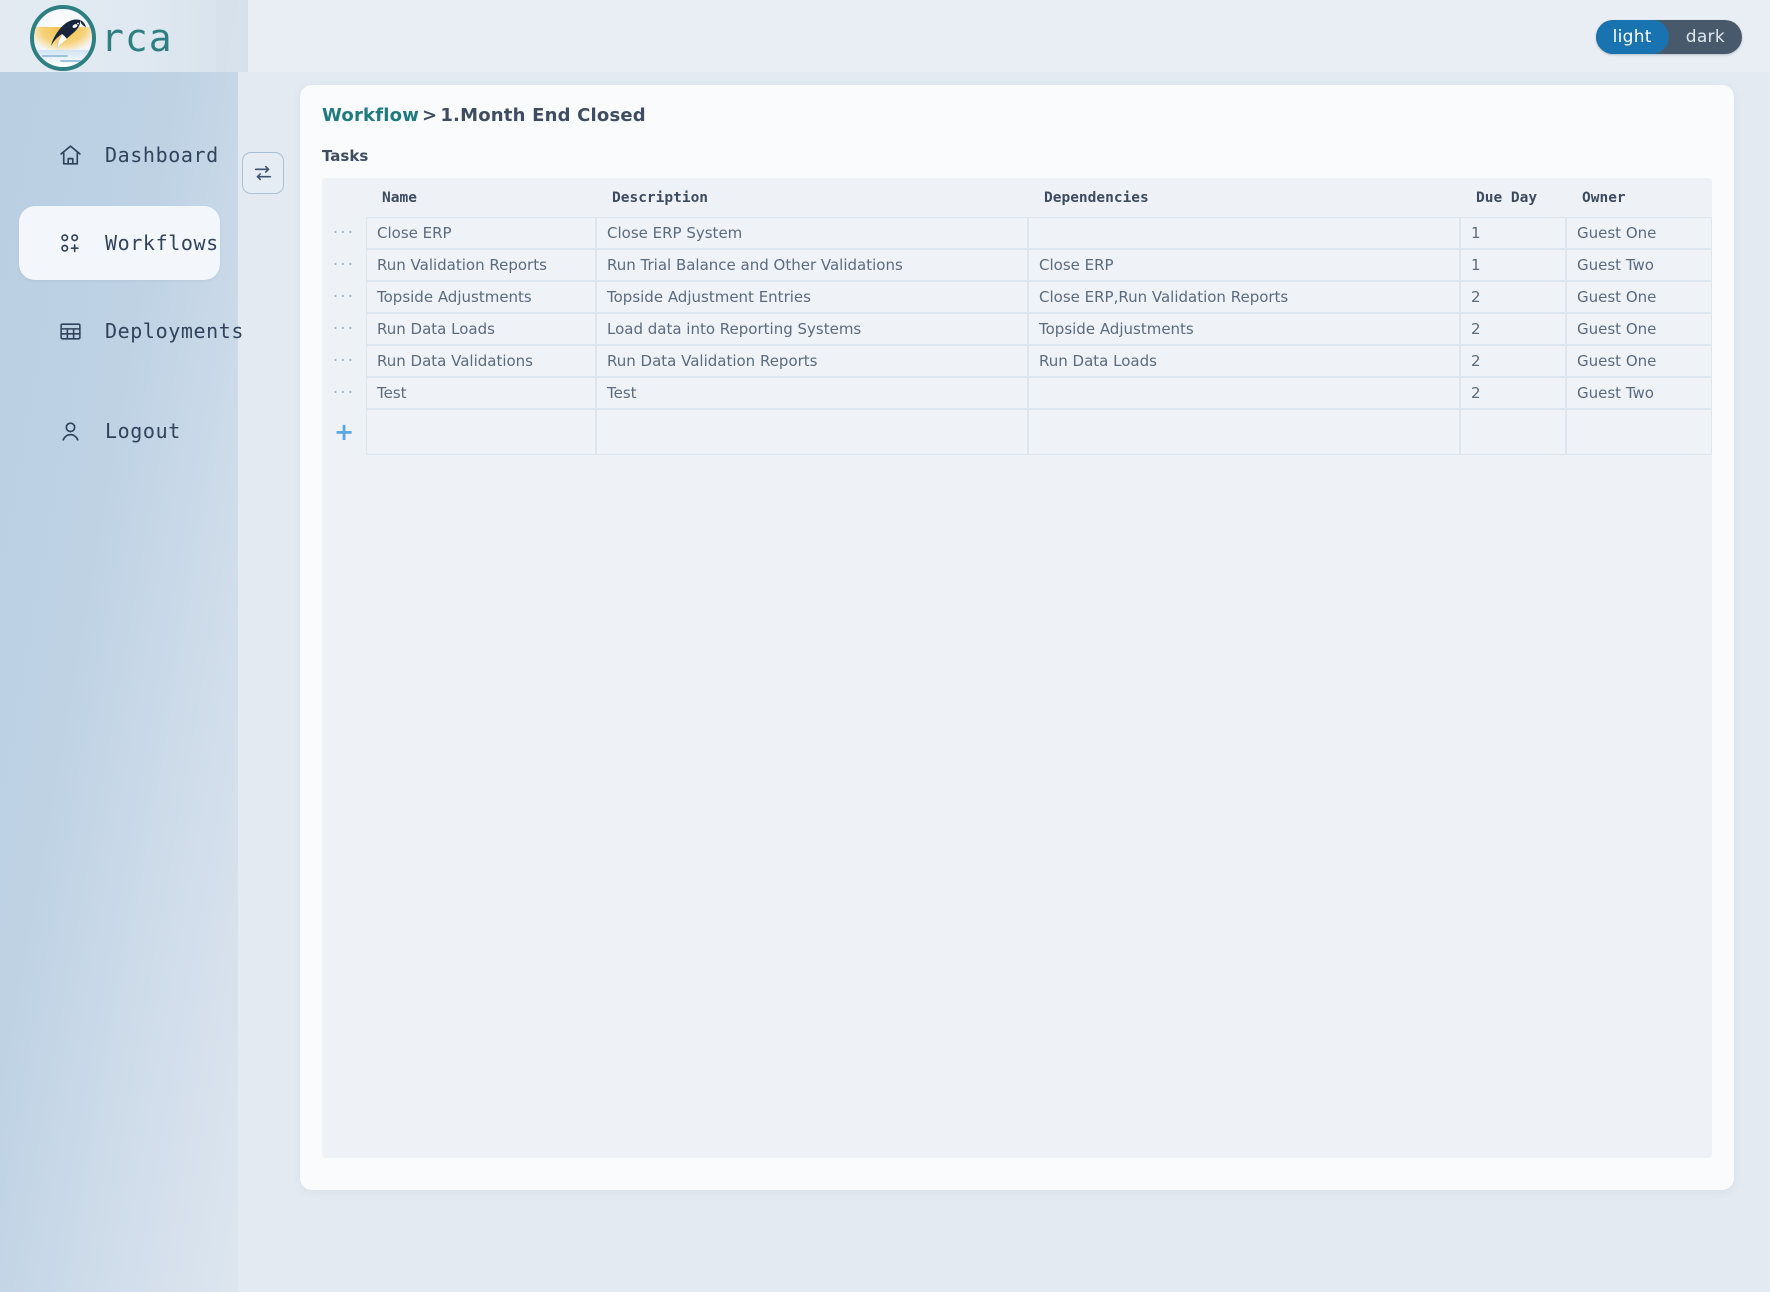 This screenshot has height=1292, width=1770. What do you see at coordinates (1513, 197) in the screenshot?
I see `column-header-due-day: Due Day` at bounding box center [1513, 197].